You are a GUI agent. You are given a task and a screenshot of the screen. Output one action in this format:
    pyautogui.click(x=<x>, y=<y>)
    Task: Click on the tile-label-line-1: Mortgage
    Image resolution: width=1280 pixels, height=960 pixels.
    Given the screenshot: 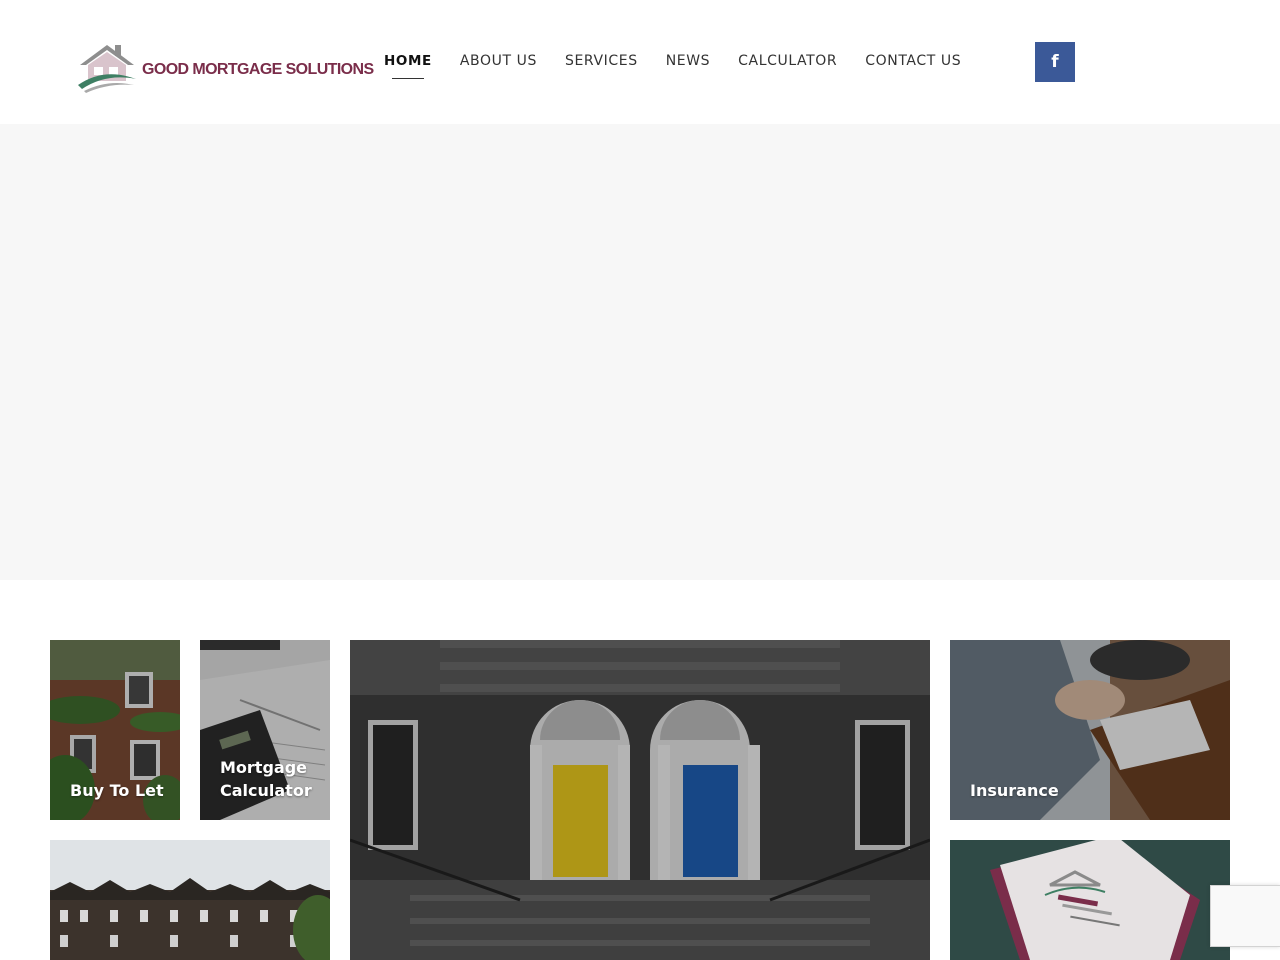 What is the action you would take?
    pyautogui.click(x=264, y=767)
    